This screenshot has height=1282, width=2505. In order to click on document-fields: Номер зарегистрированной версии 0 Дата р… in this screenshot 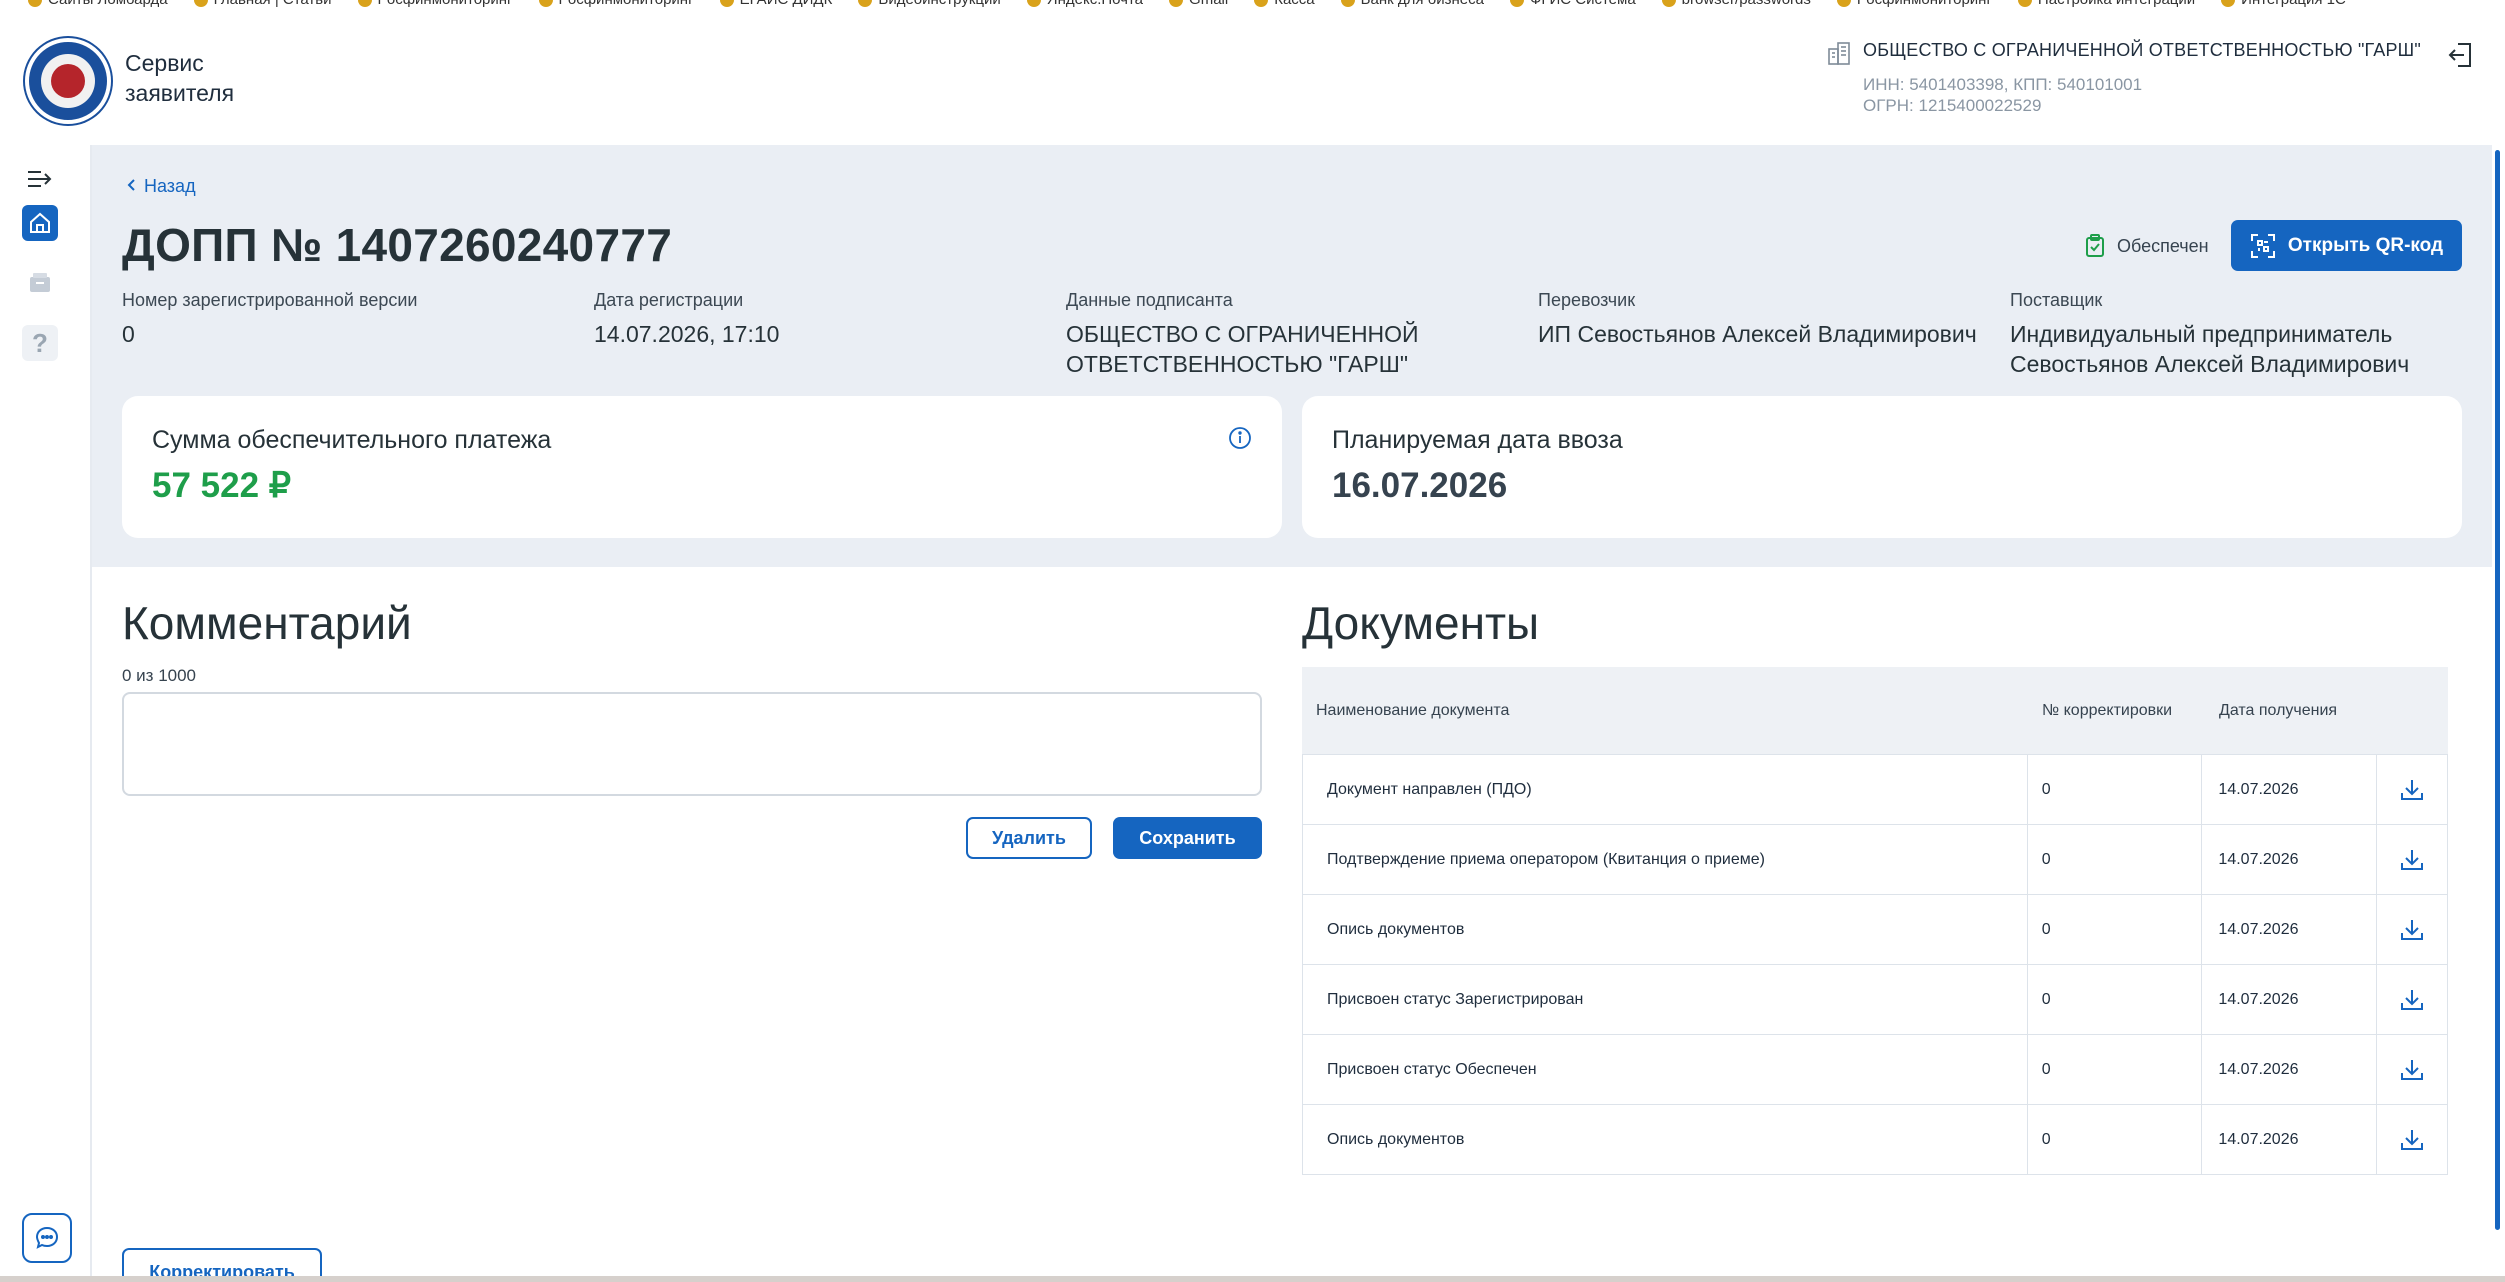, I will do `click(1292, 335)`.